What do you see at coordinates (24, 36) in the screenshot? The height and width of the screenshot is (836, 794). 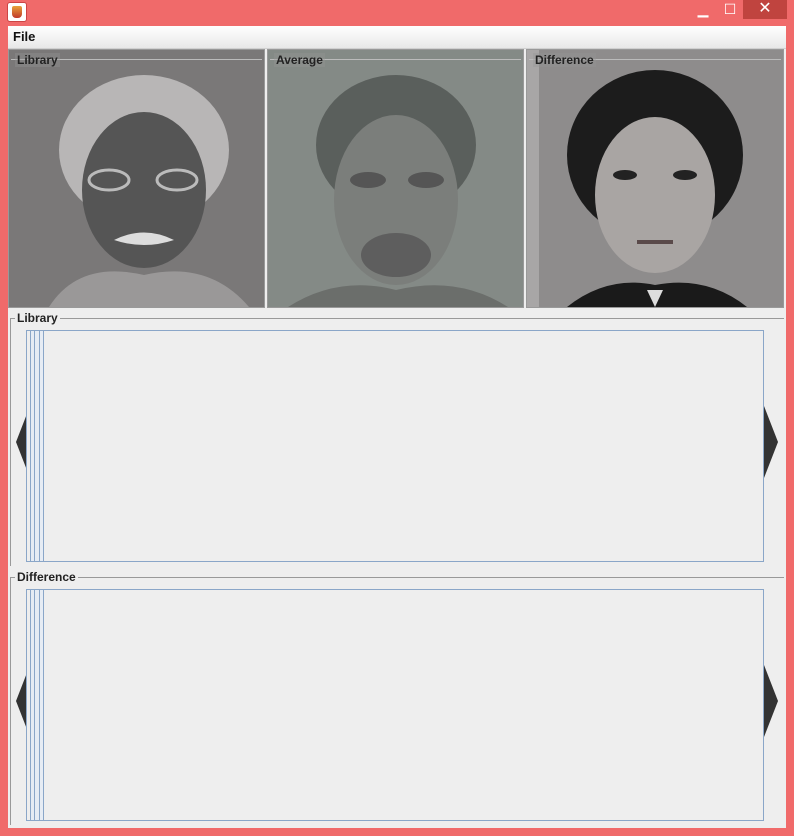 I see `menu-file: File` at bounding box center [24, 36].